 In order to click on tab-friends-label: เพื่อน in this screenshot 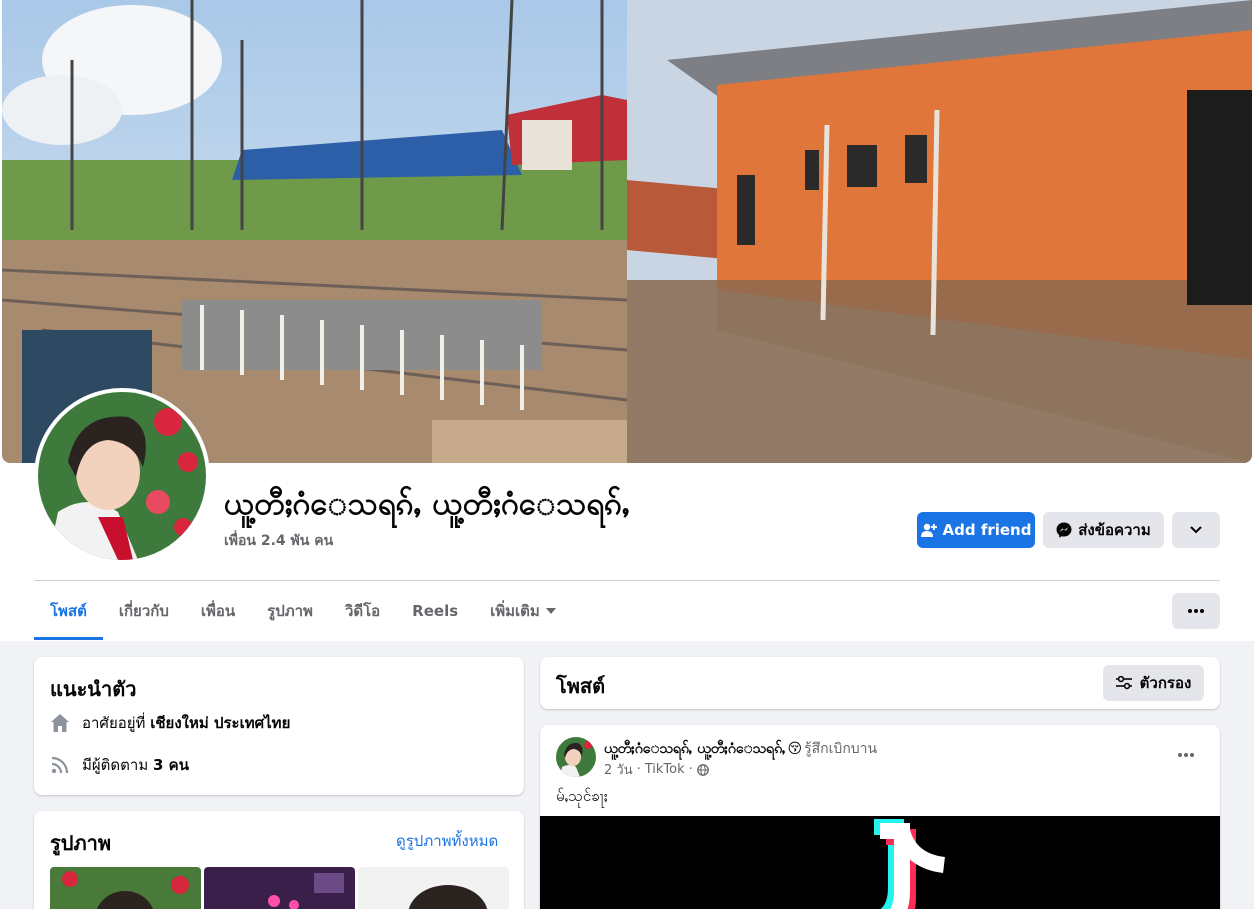, I will do `click(218, 611)`.